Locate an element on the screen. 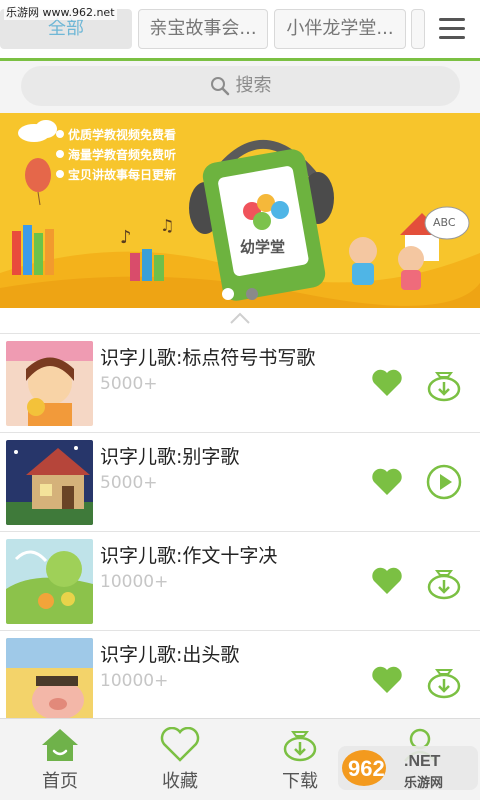  list-item: 识字儿歌:别字歌 5000+ is located at coordinates (240, 481).